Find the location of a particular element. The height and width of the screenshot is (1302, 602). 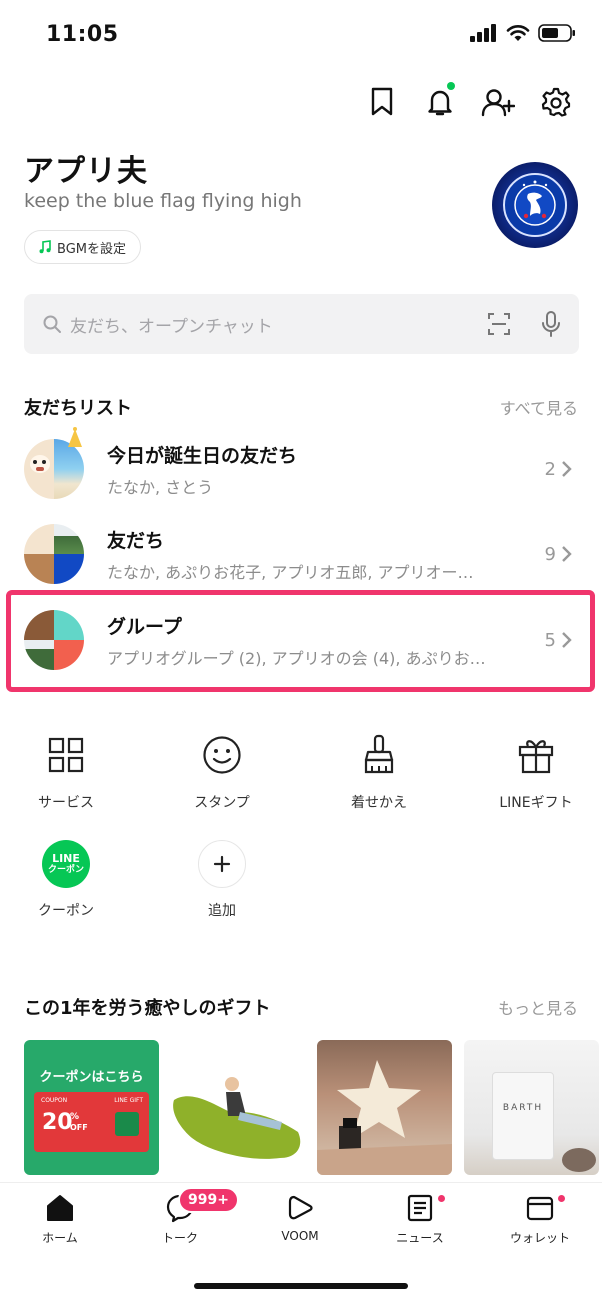

friends-thumbnail is located at coordinates (54, 554).